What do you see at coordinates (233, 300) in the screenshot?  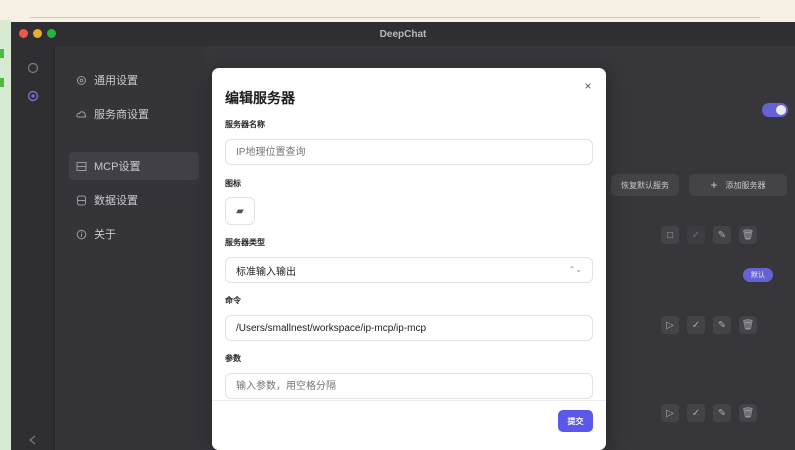 I see `command-label: 命令` at bounding box center [233, 300].